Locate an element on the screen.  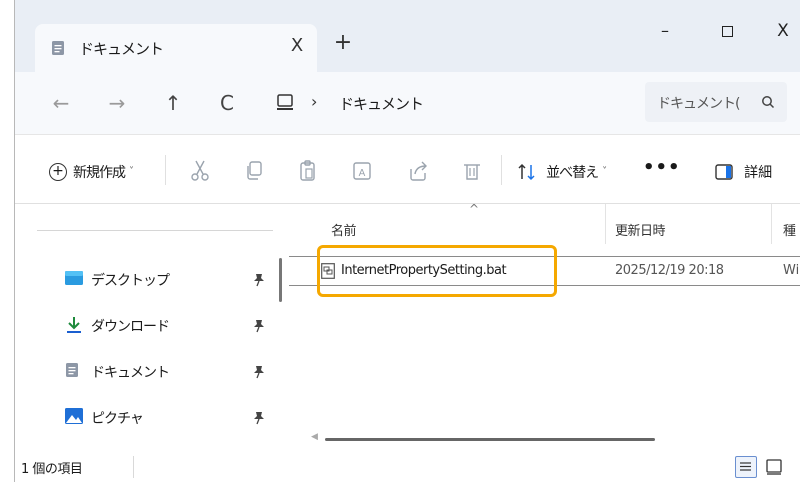
sidebar-item-documents: ドキュメント is located at coordinates (175, 372).